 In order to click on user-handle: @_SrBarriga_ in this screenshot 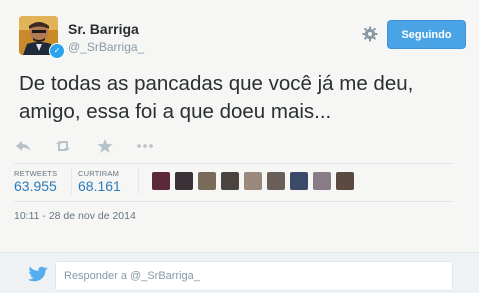, I will do `click(106, 47)`.